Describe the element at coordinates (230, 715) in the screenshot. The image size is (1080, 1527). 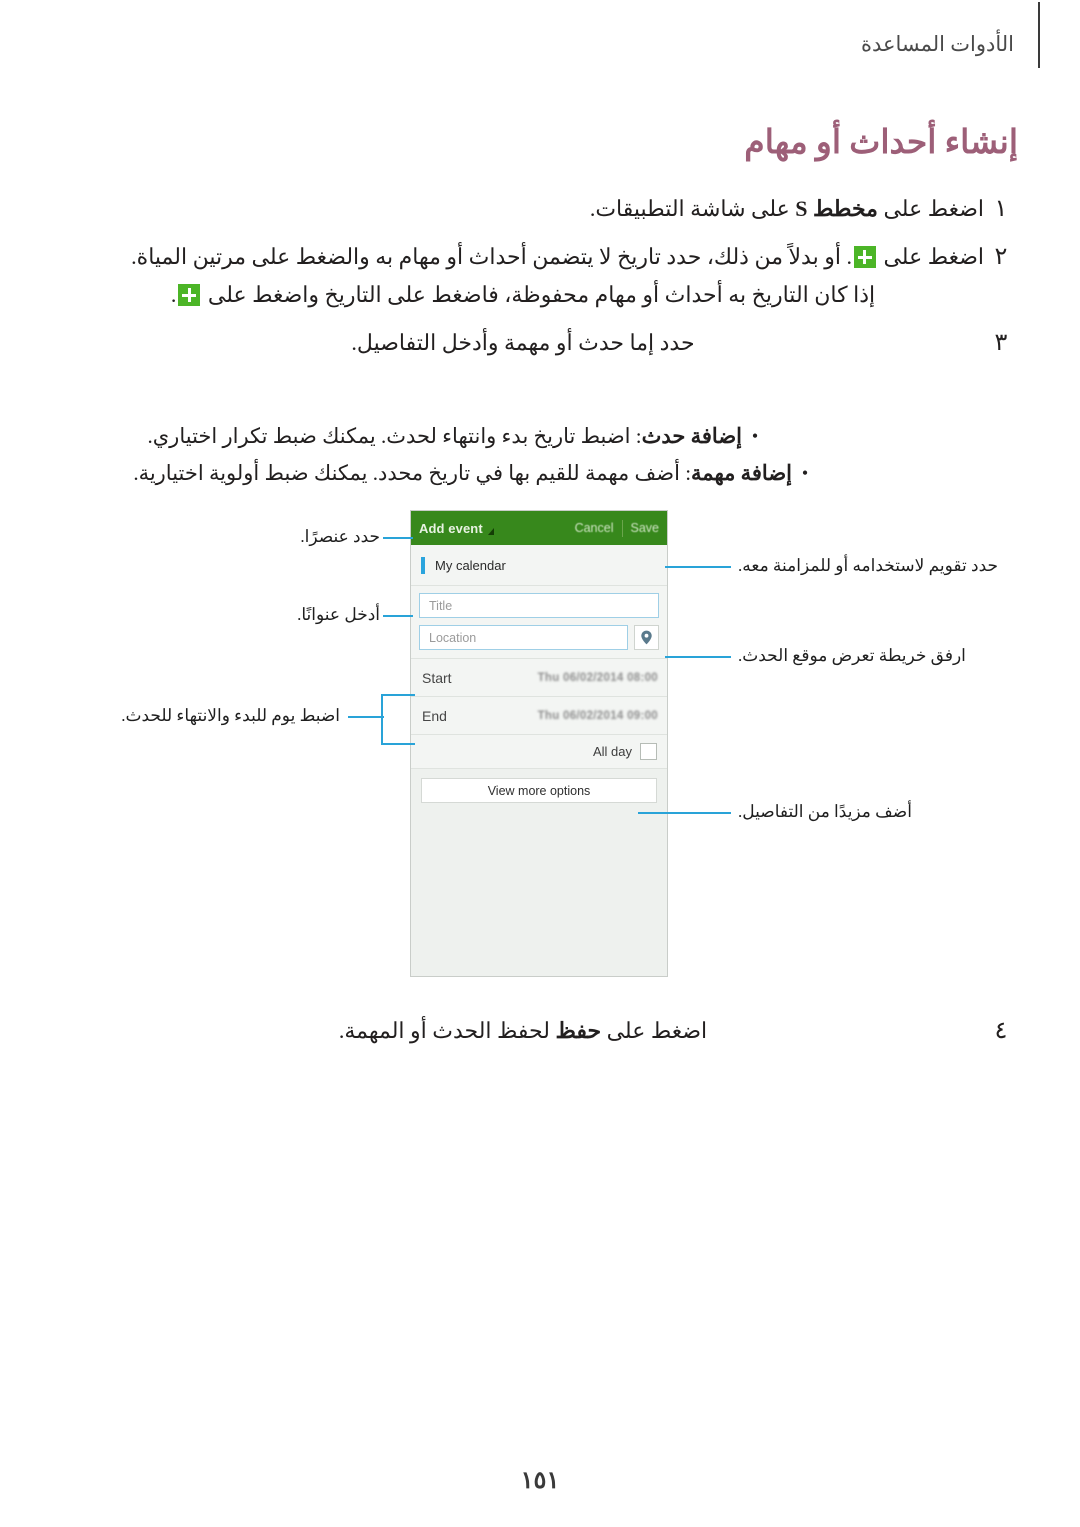
I see `callout-set-start-end: اضبط يوم للبدء والانتهاء للحدث.` at that location.